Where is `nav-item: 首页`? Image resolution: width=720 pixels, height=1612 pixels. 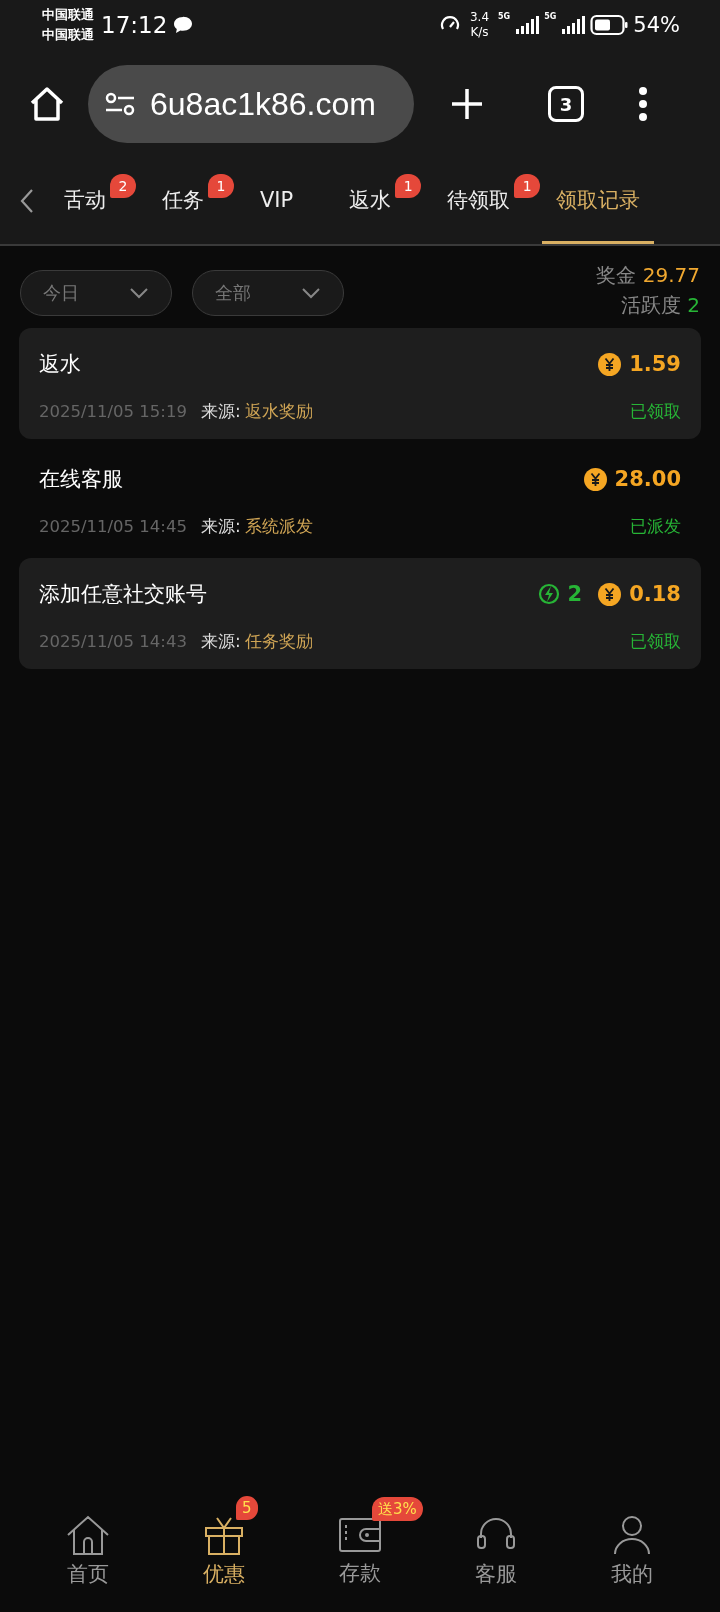
nav-item: 首页 is located at coordinates (88, 1540).